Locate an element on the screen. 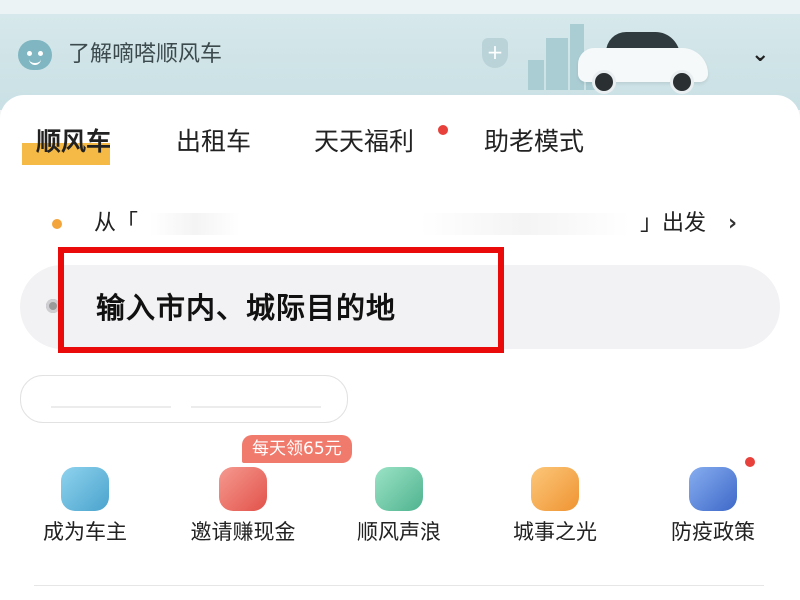  tab-shunfengche: 顺风车 is located at coordinates (73, 142).